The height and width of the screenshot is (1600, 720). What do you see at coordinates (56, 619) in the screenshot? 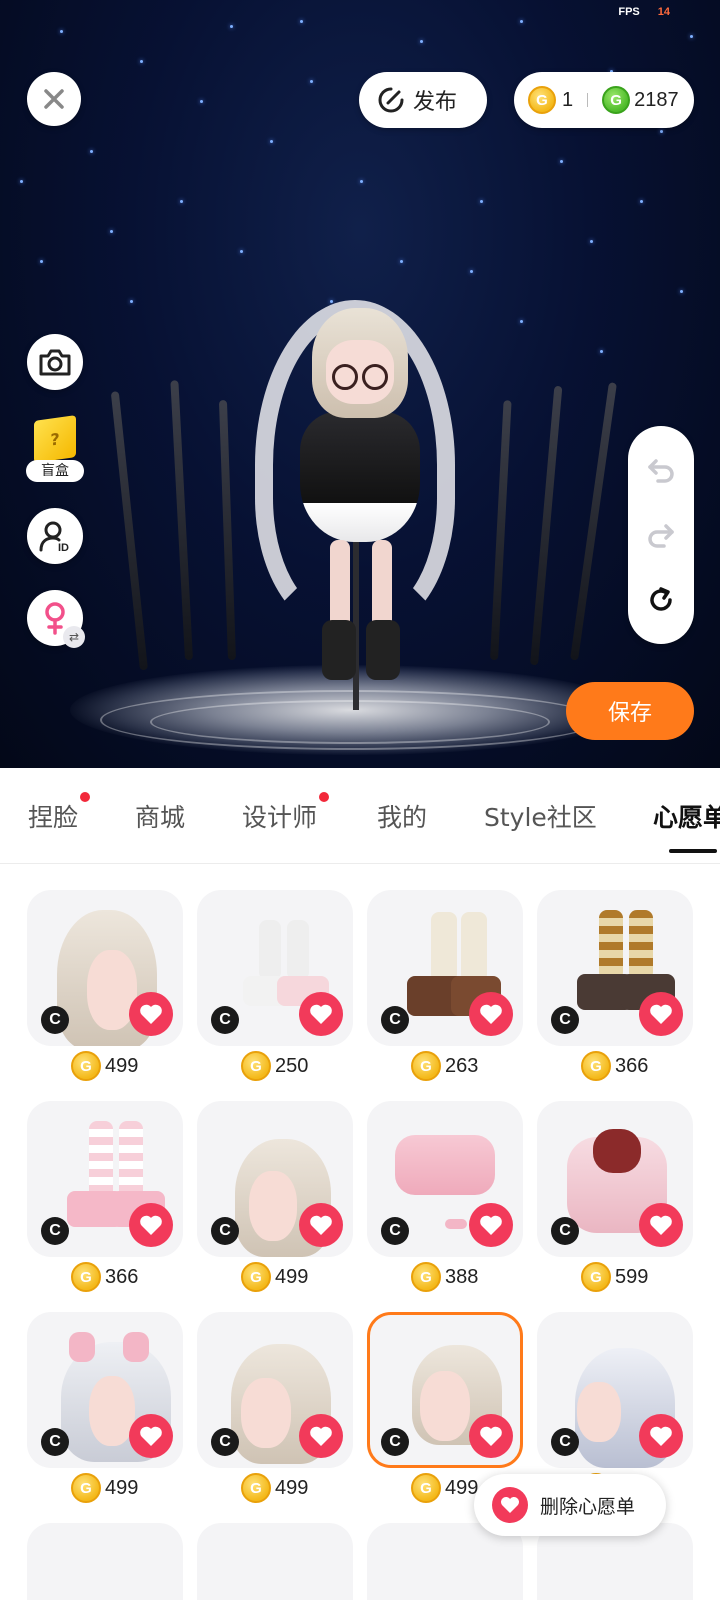
I see `gender-switch-button: ⇄` at bounding box center [56, 619].